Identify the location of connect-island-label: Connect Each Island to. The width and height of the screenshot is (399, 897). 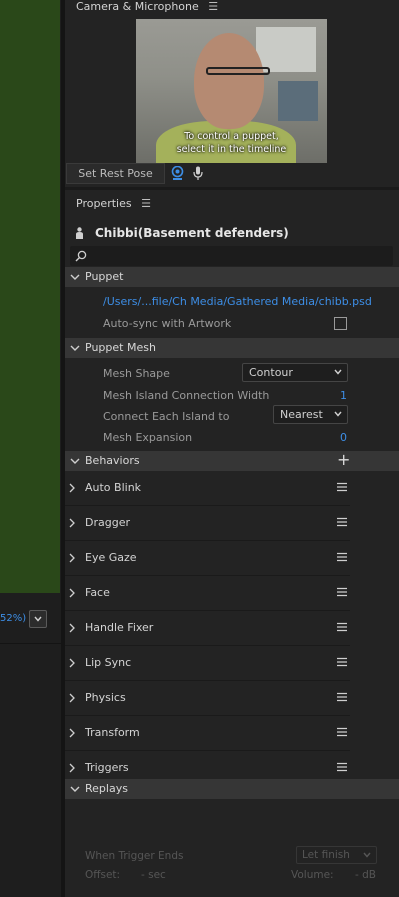
(166, 416).